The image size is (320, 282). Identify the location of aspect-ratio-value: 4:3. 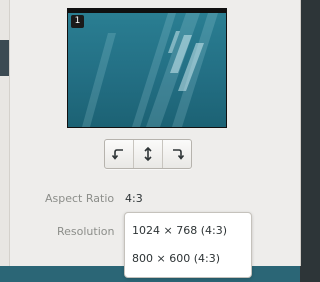
(134, 198).